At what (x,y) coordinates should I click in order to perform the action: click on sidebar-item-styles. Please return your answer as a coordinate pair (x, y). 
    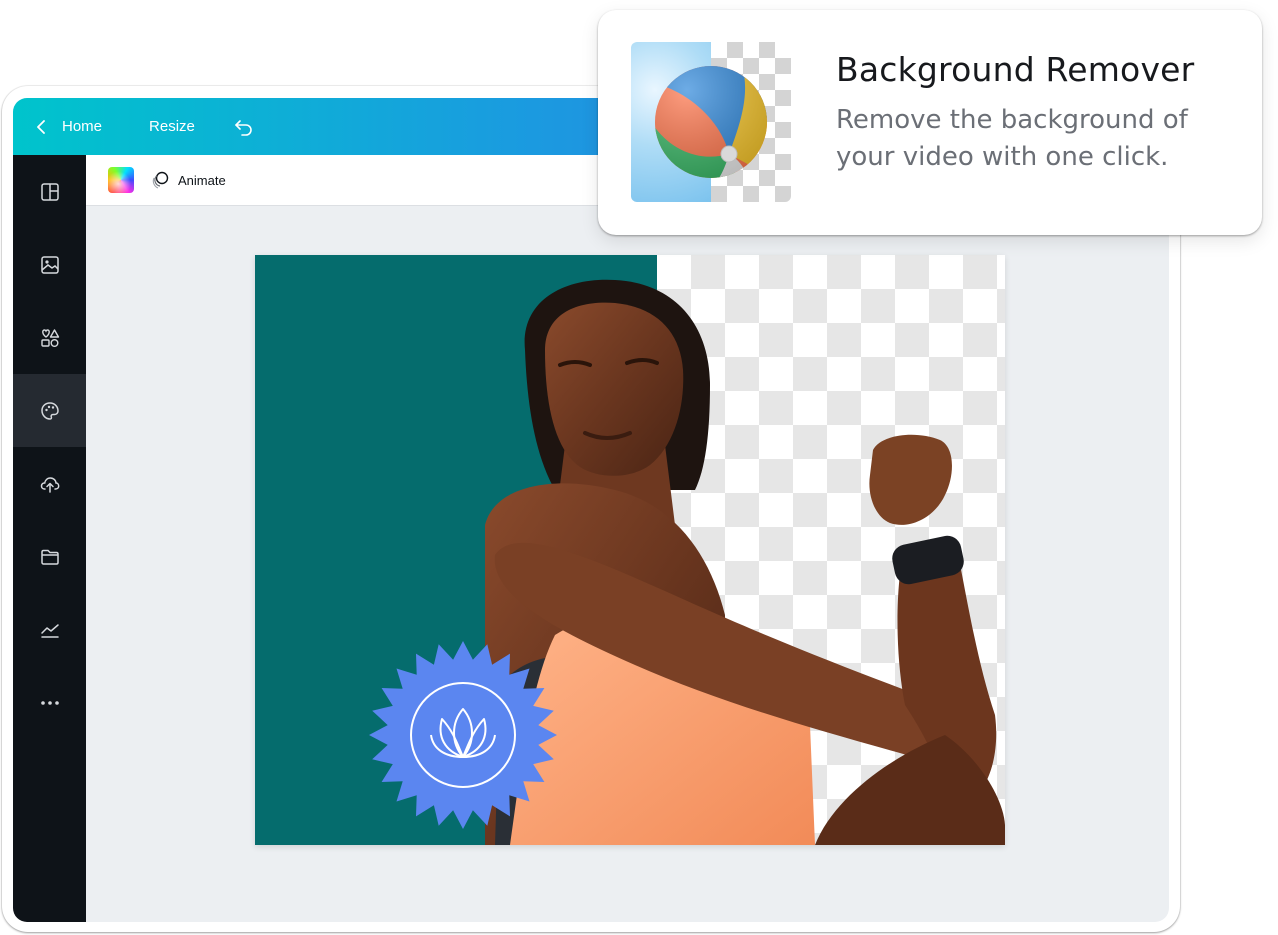
    Looking at the image, I should click on (49, 410).